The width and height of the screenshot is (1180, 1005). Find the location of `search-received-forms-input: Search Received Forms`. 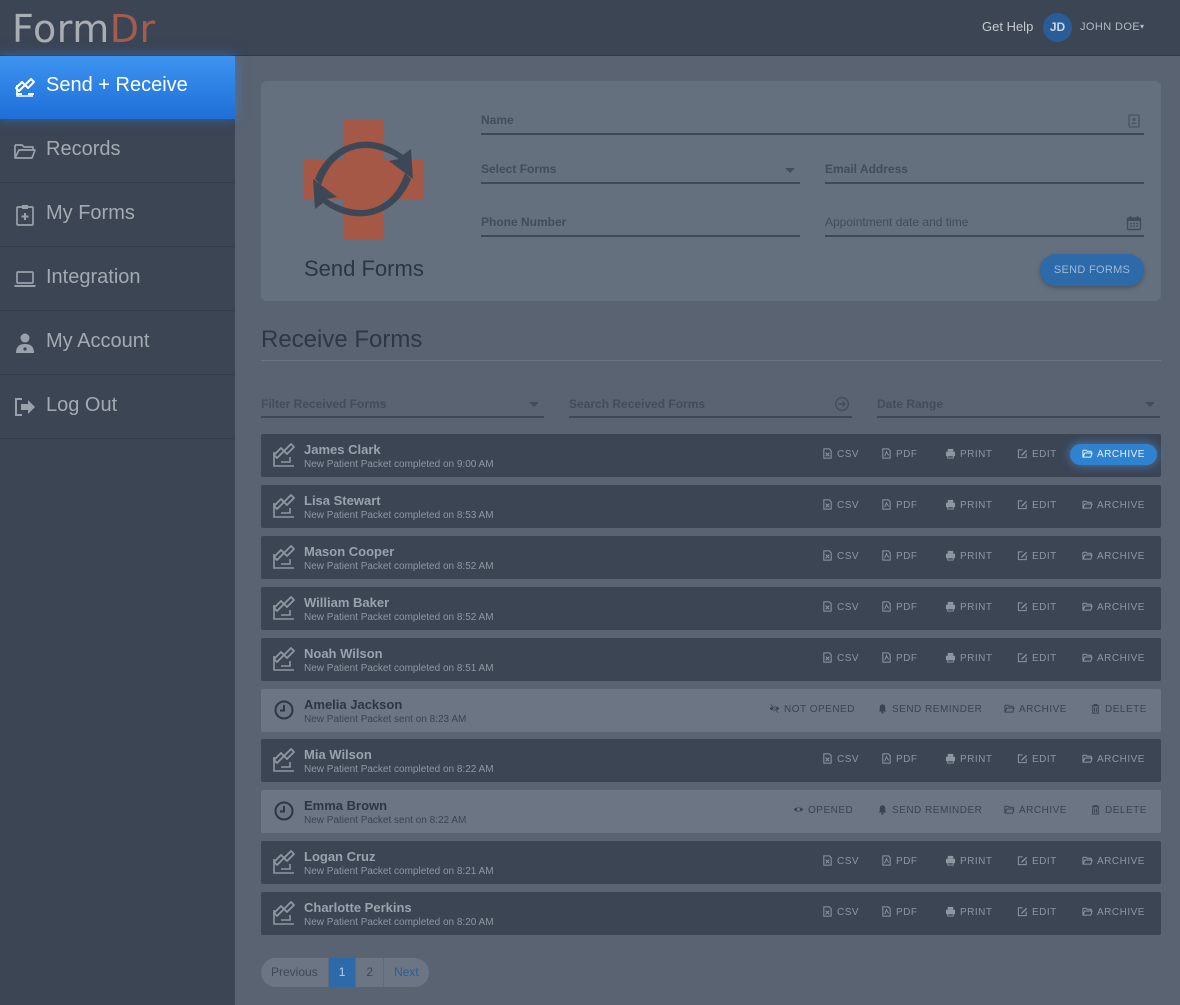

search-received-forms-input: Search Received Forms is located at coordinates (710, 407).